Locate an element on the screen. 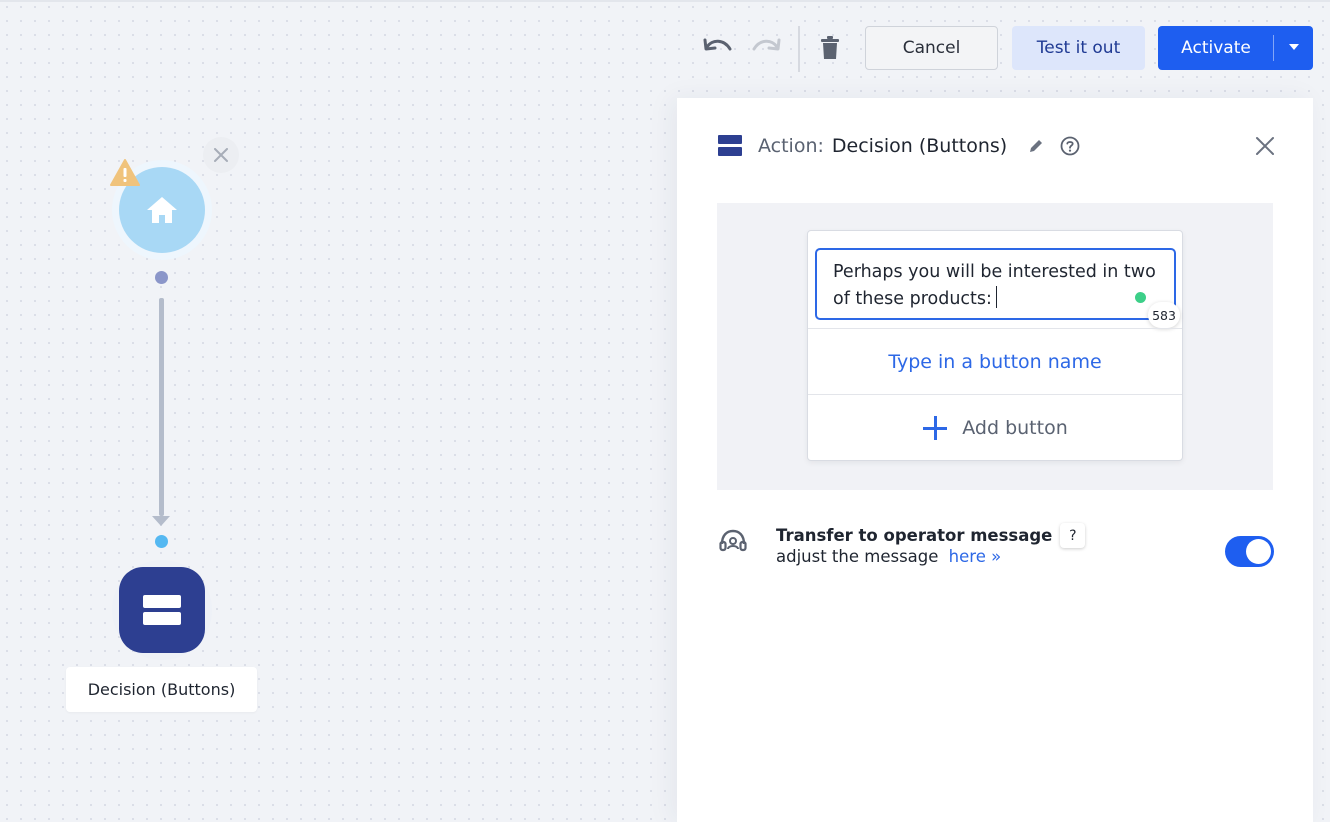 The height and width of the screenshot is (822, 1330). transfer-subtitle-text: adjust the message is located at coordinates (857, 556).